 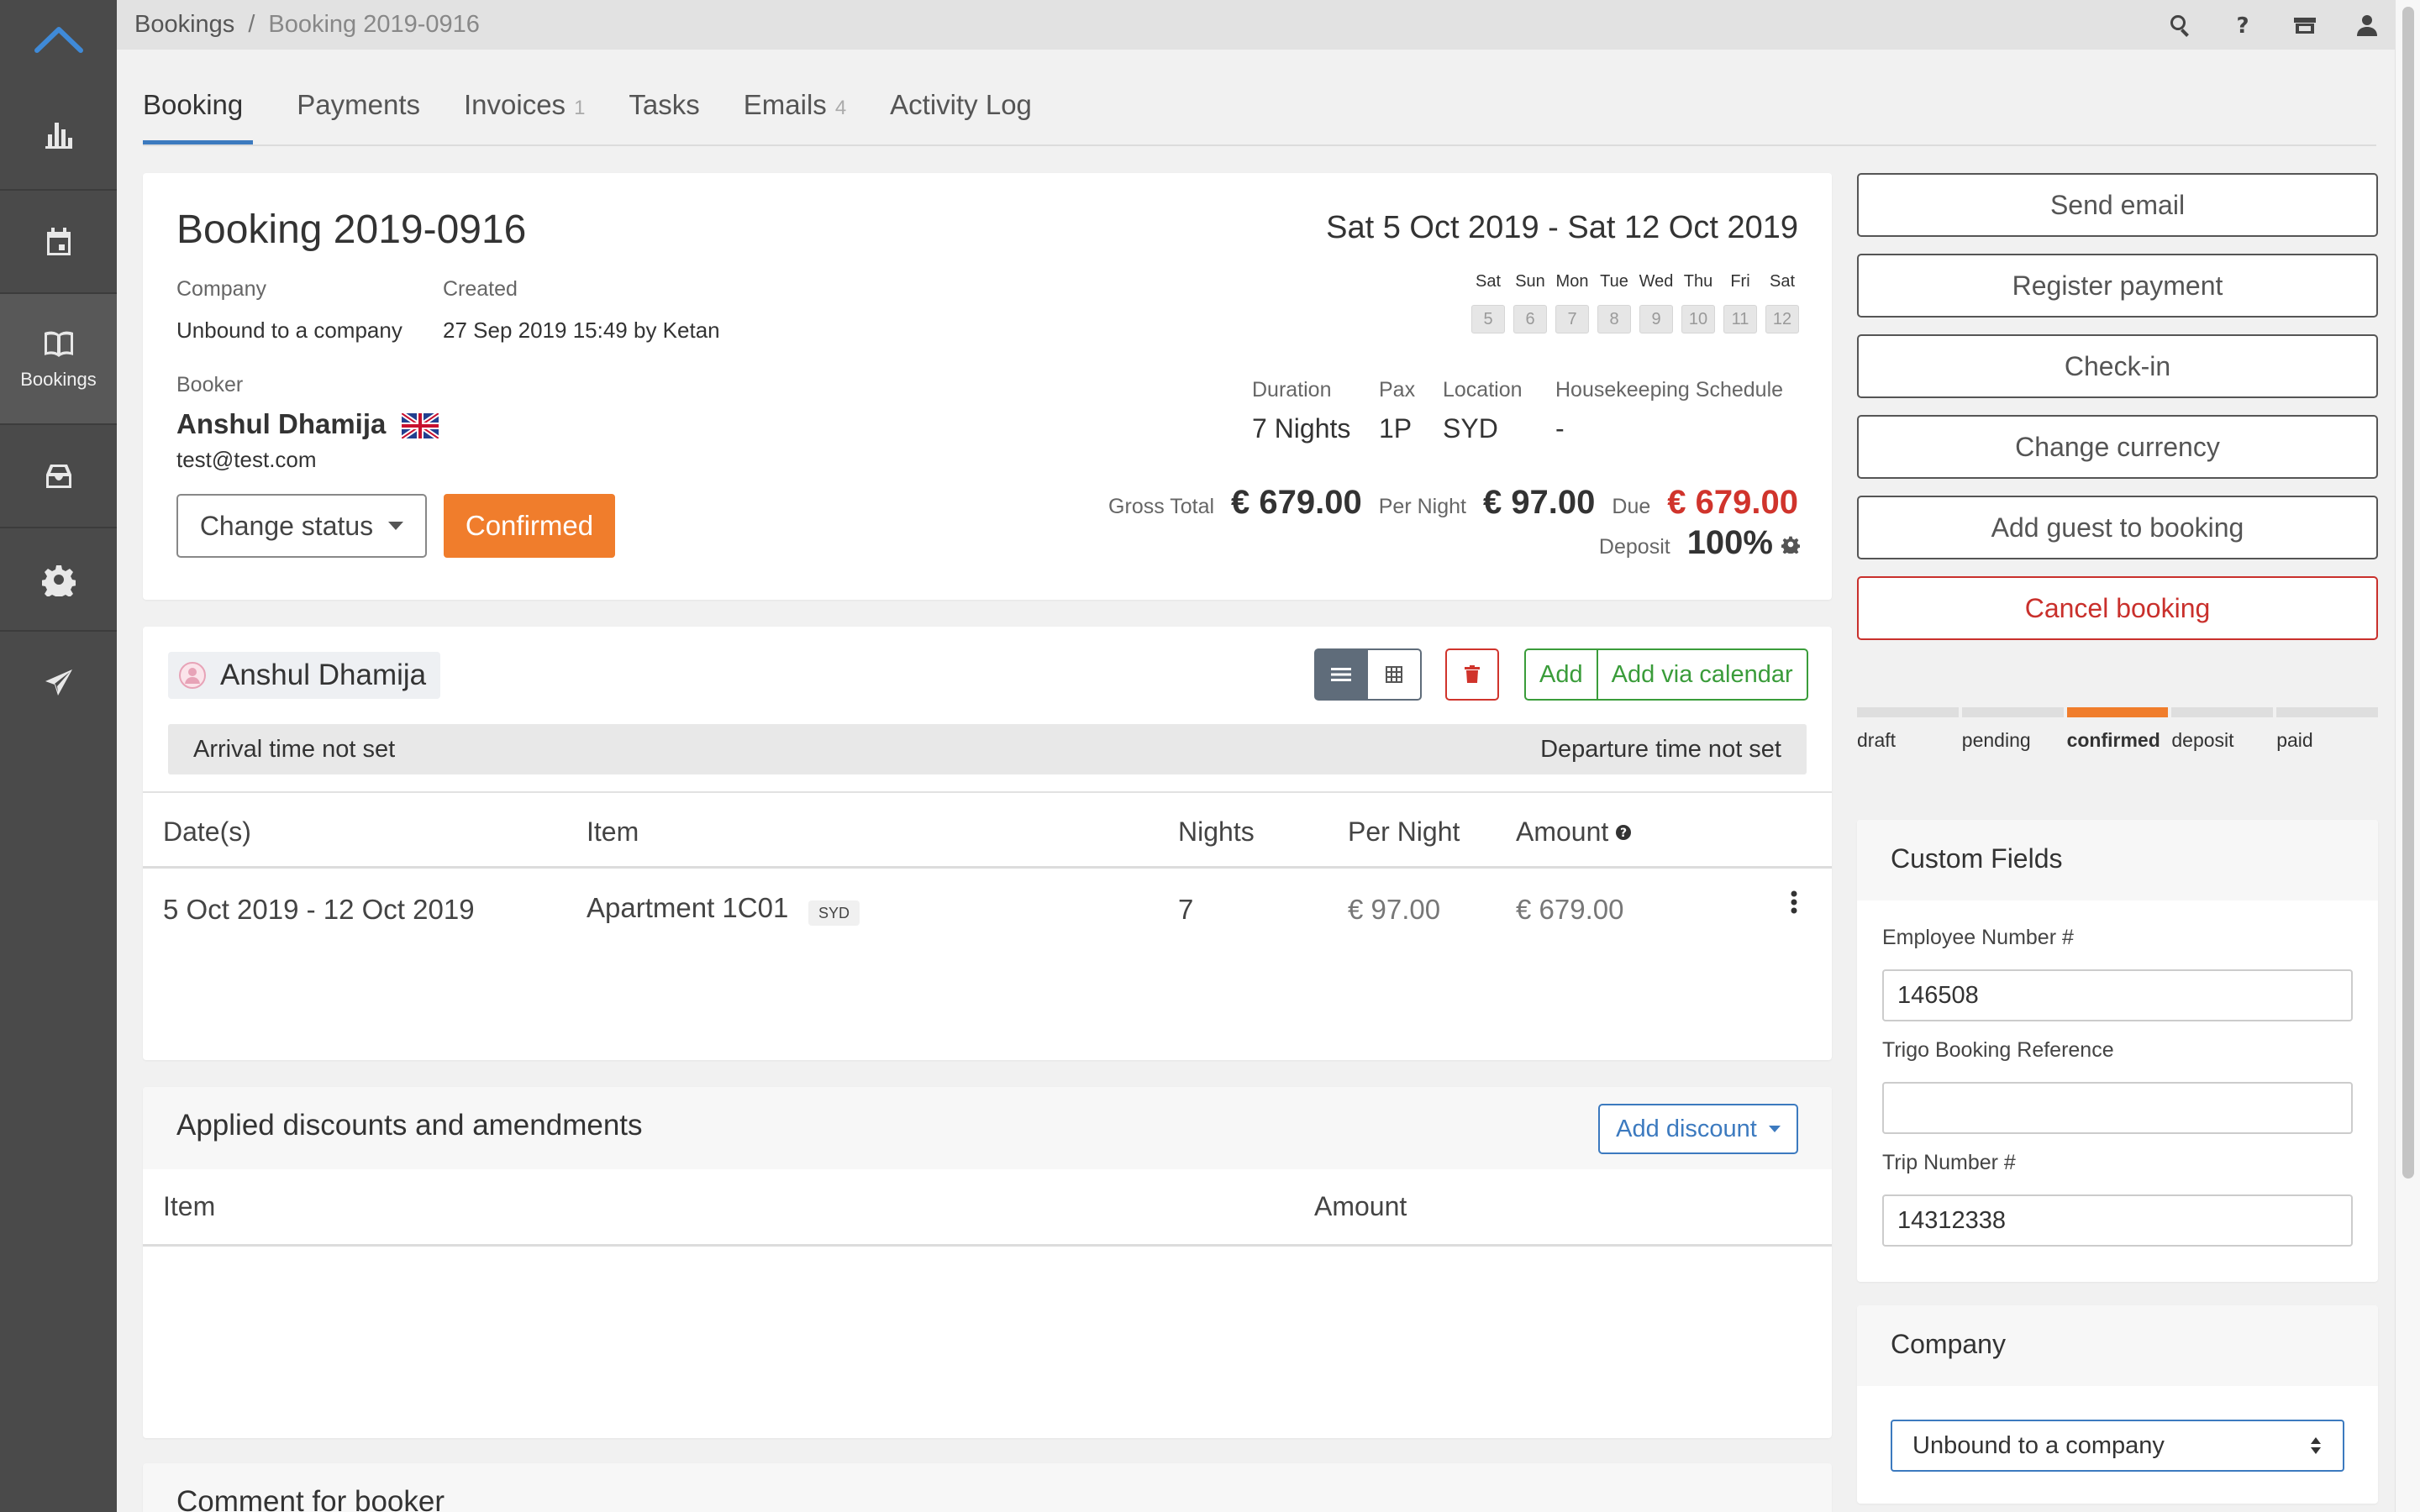 What do you see at coordinates (2180, 25) in the screenshot?
I see `search-icon` at bounding box center [2180, 25].